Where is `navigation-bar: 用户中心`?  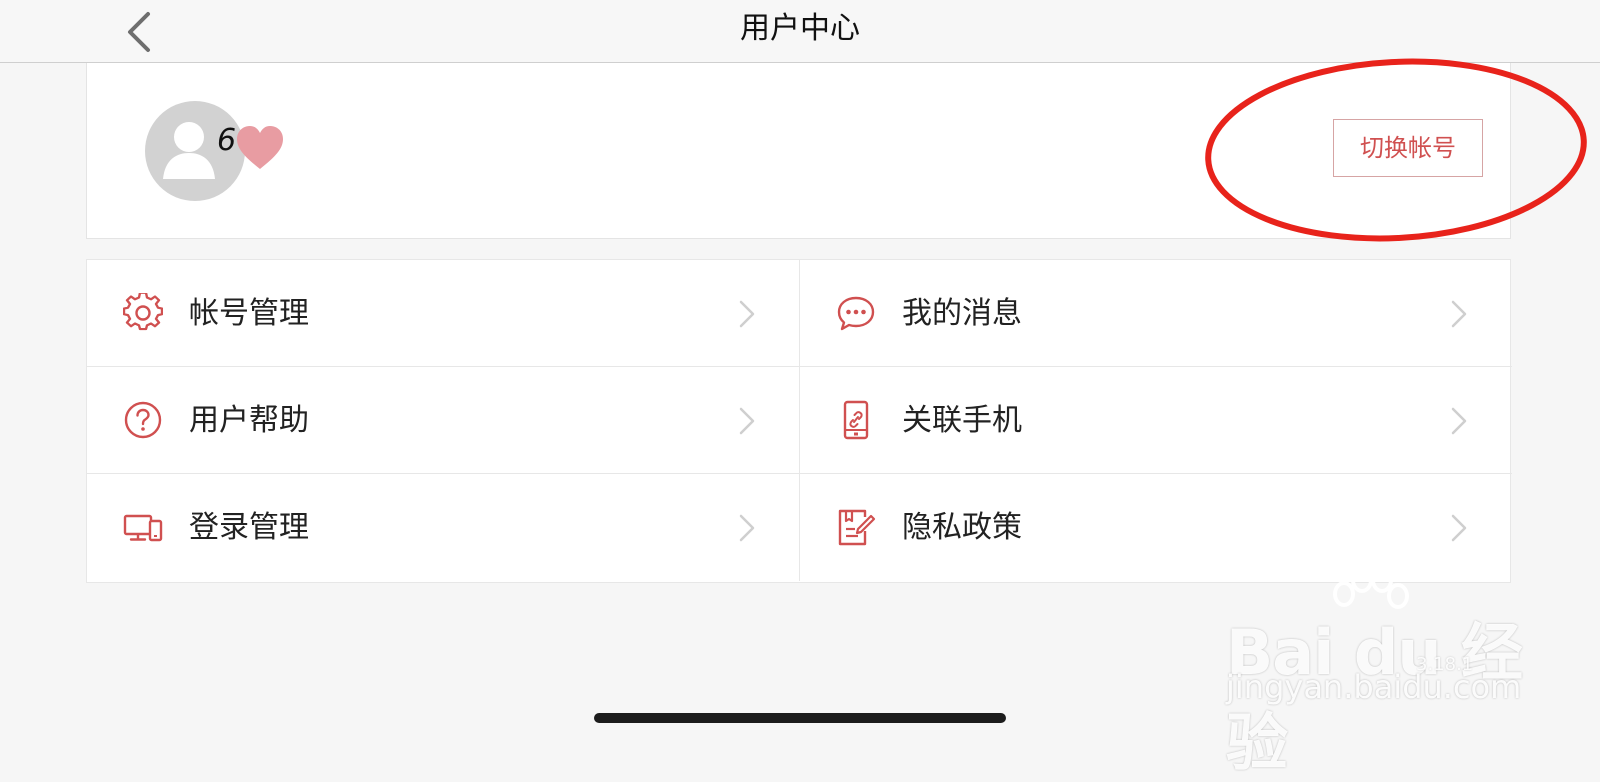
navigation-bar: 用户中心 is located at coordinates (800, 31).